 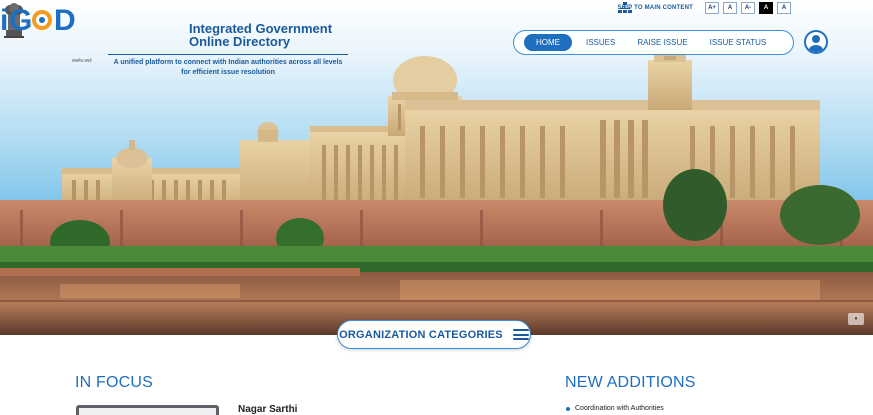 What do you see at coordinates (730, 8) in the screenshot?
I see `font-normal-button: A` at bounding box center [730, 8].